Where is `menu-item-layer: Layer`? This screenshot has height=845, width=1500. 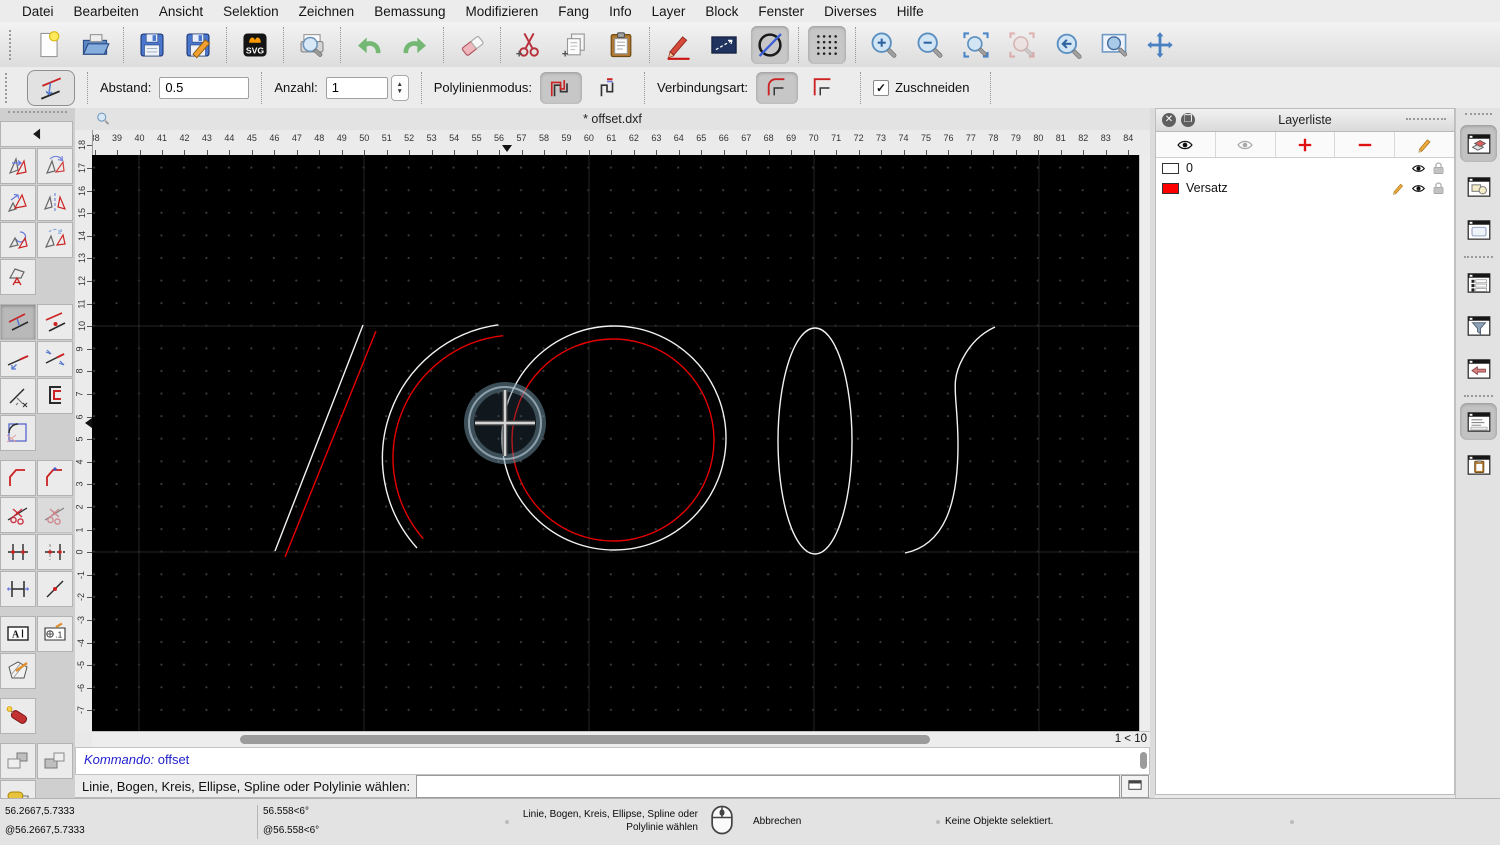
menu-item-layer: Layer is located at coordinates (669, 11).